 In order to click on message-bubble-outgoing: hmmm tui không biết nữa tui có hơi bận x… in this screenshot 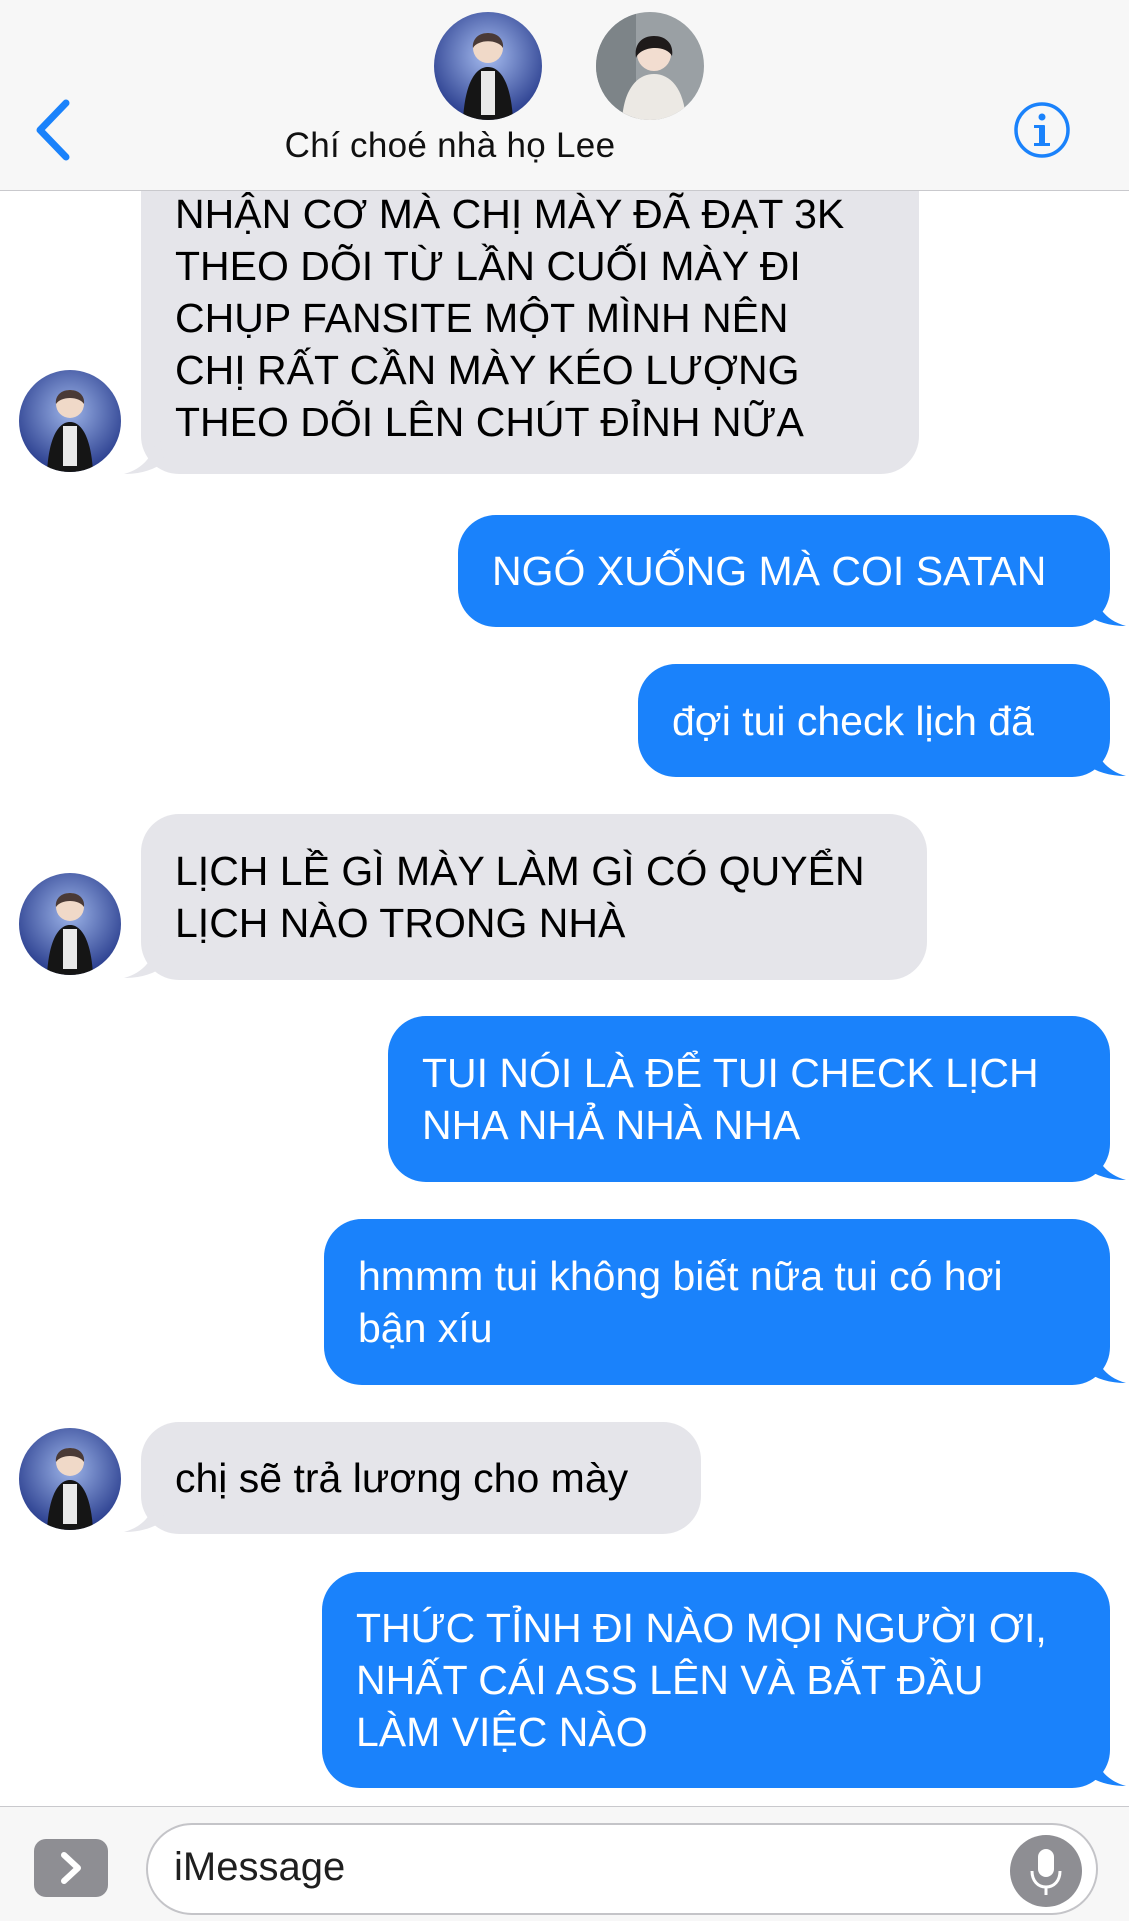, I will do `click(717, 1302)`.